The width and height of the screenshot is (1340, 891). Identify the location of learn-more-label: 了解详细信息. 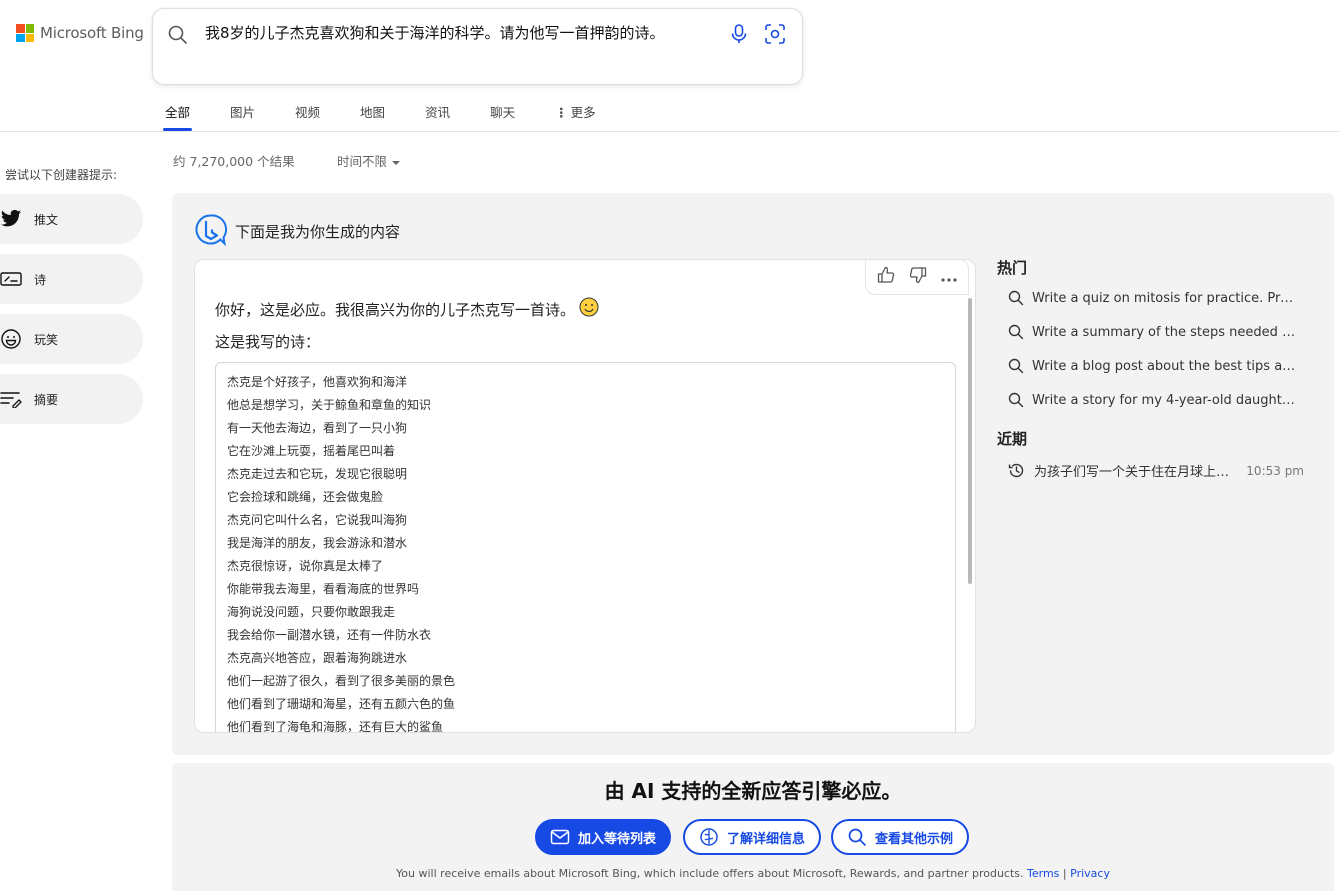
(766, 839).